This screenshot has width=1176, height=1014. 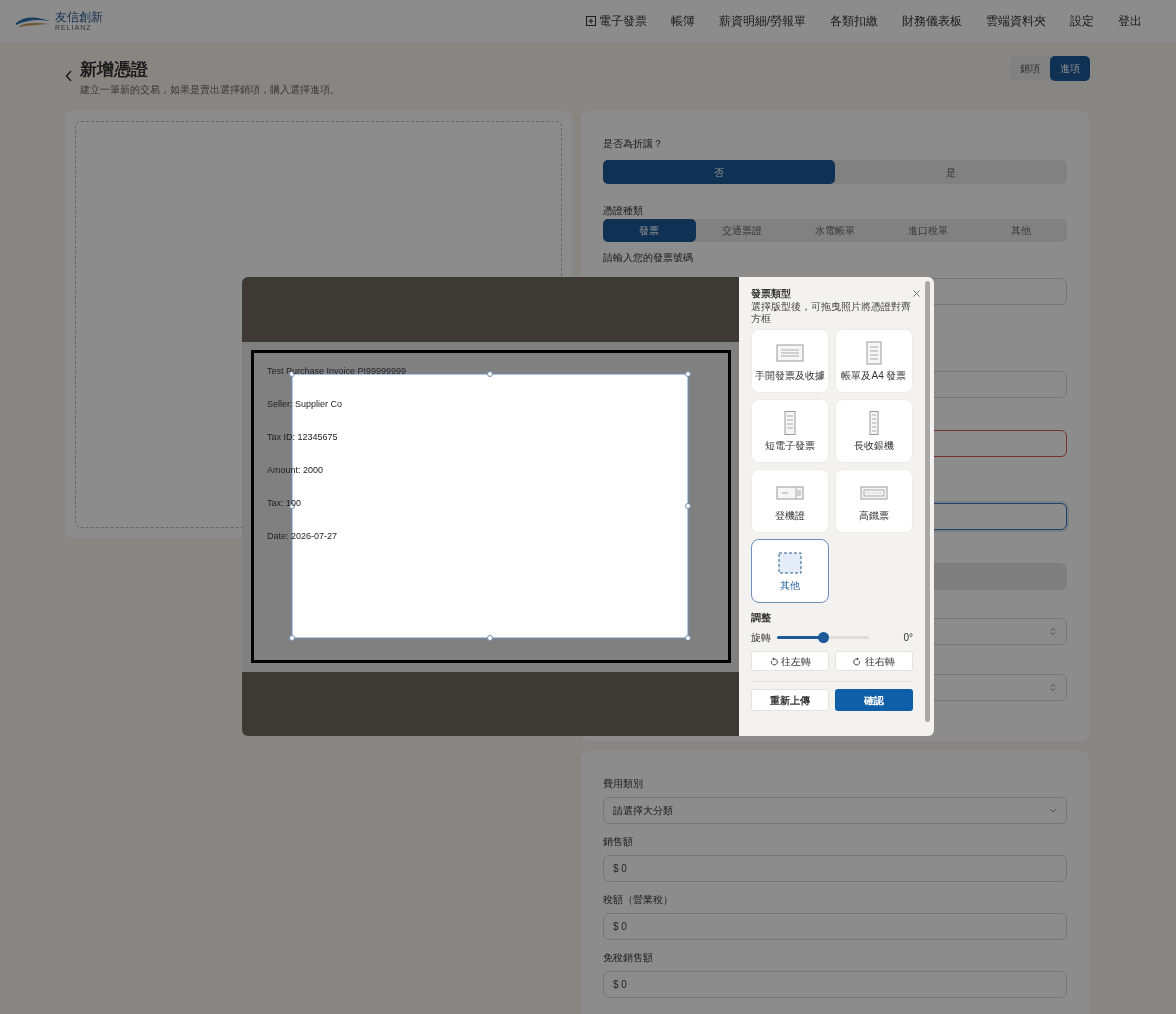 I want to click on confirm-button: 確認, so click(x=874, y=700).